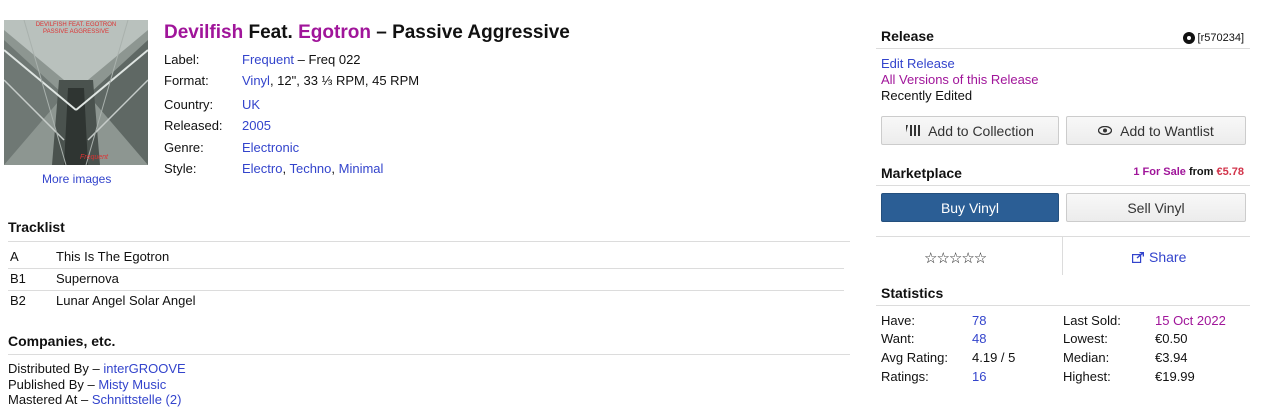  I want to click on add-to-collection-button: Add to Collection, so click(970, 130).